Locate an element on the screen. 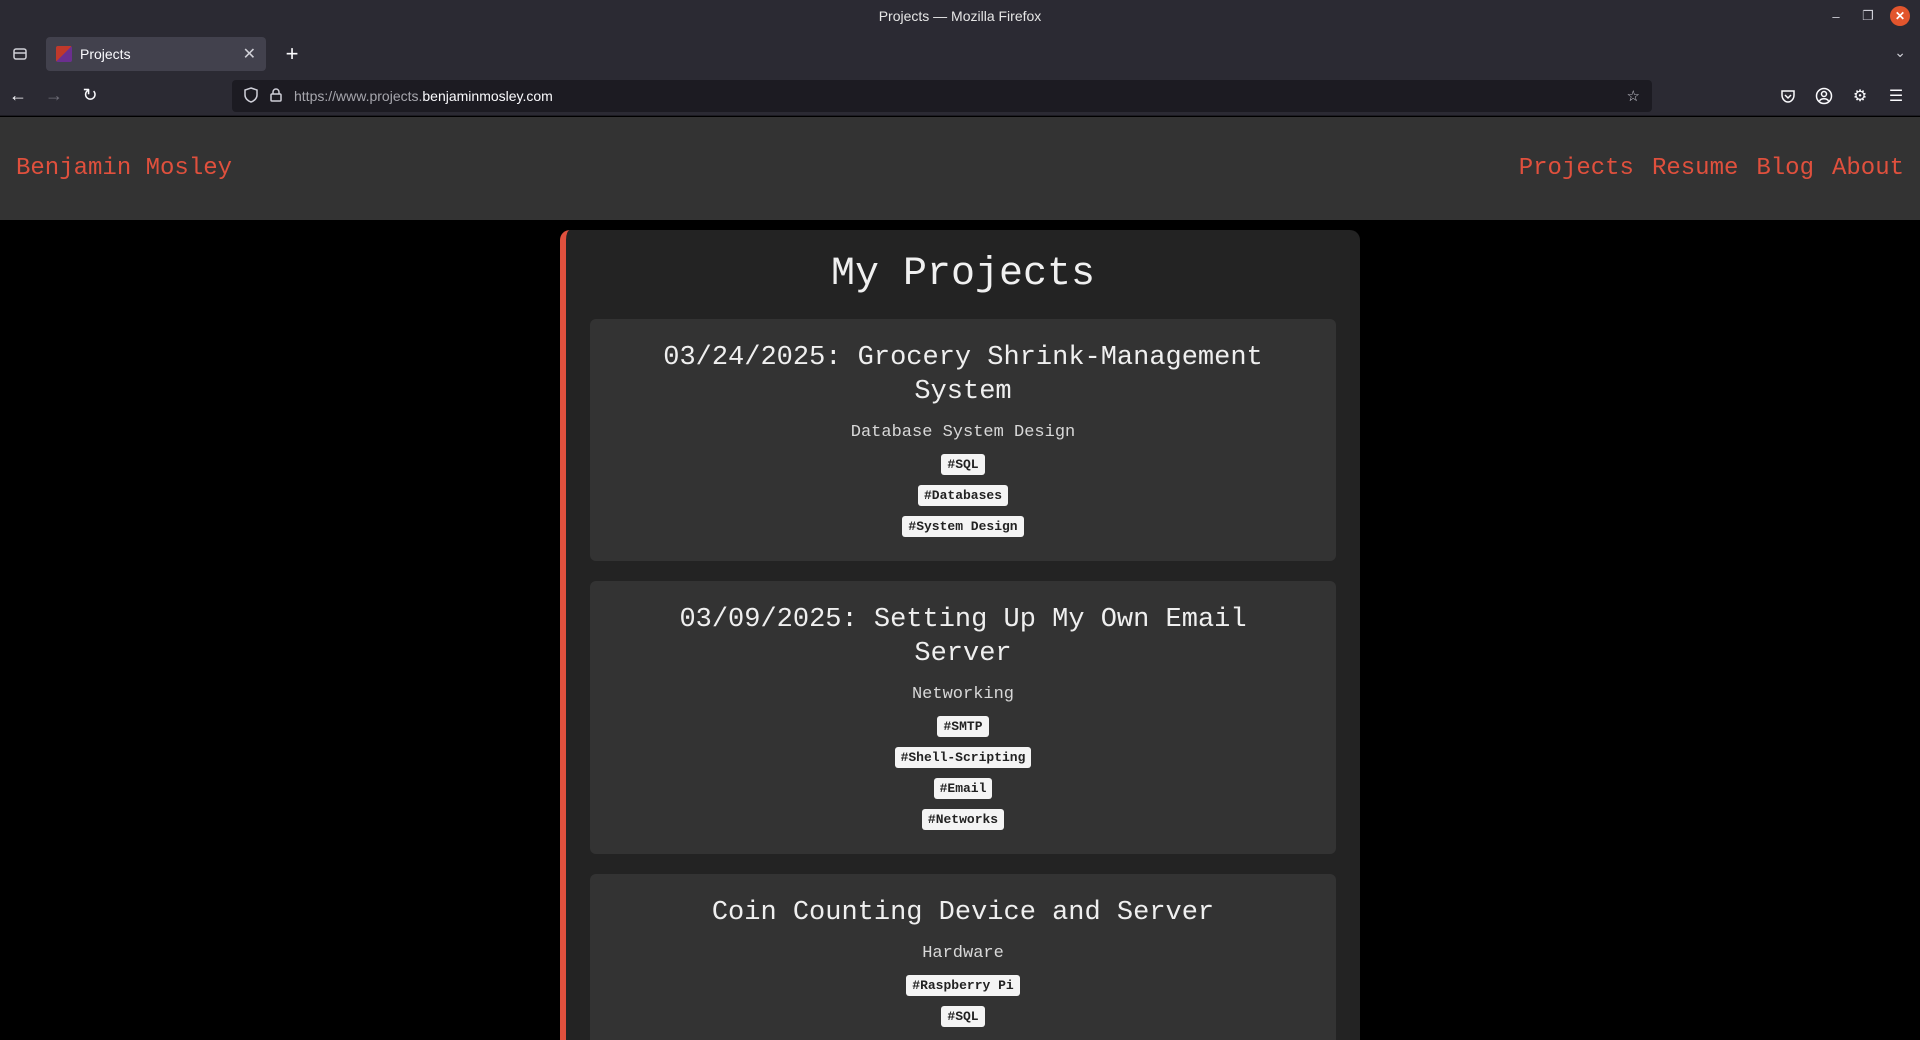  extensions-icon: ⚙ is located at coordinates (1860, 96).